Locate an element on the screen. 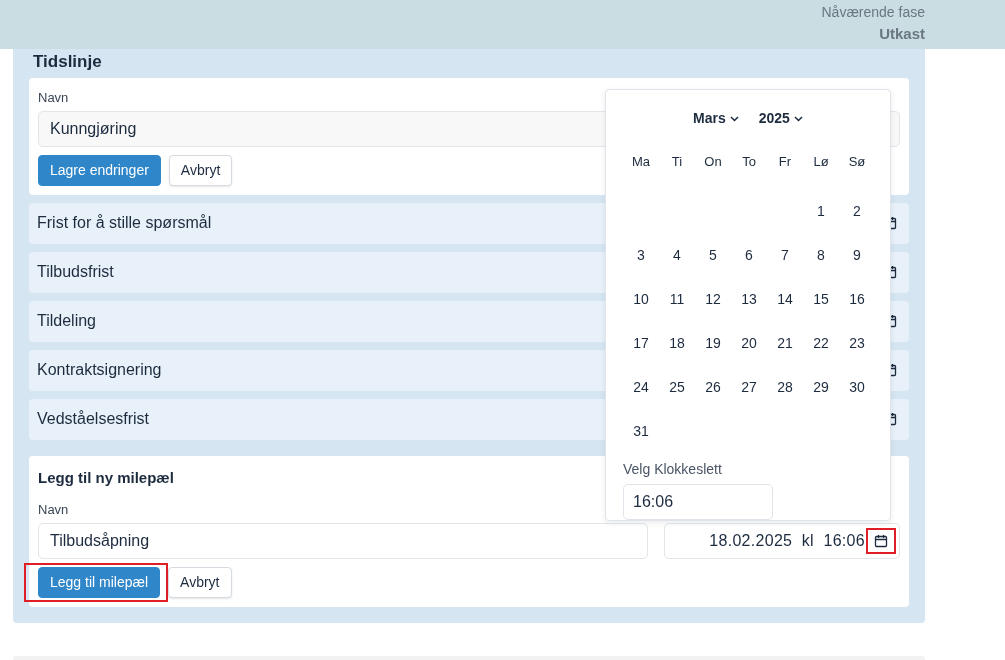  month-dropdown: Mars is located at coordinates (716, 118).